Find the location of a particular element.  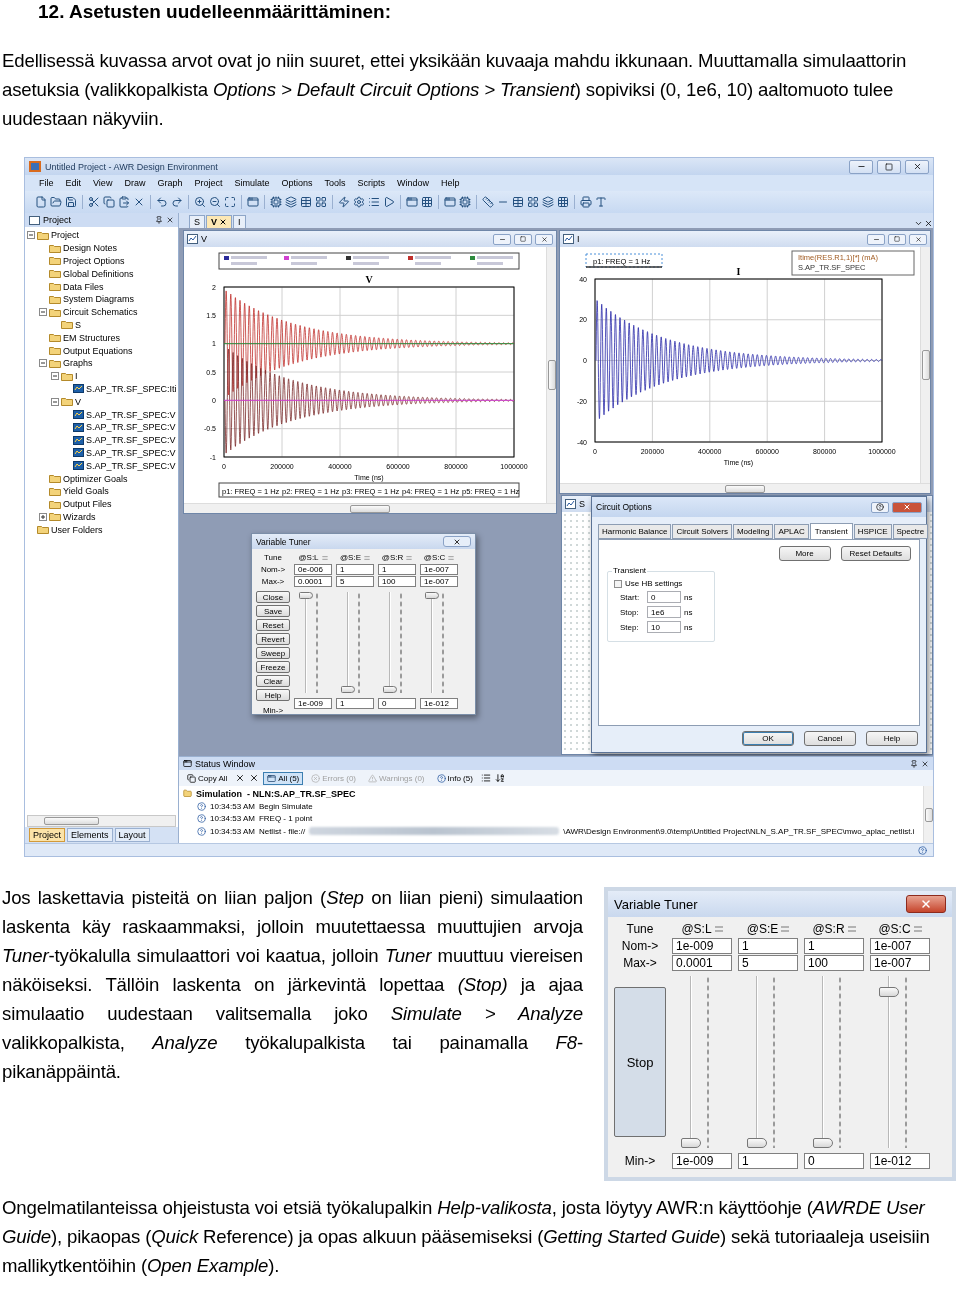

tuner-button: Stop is located at coordinates (640, 1062).